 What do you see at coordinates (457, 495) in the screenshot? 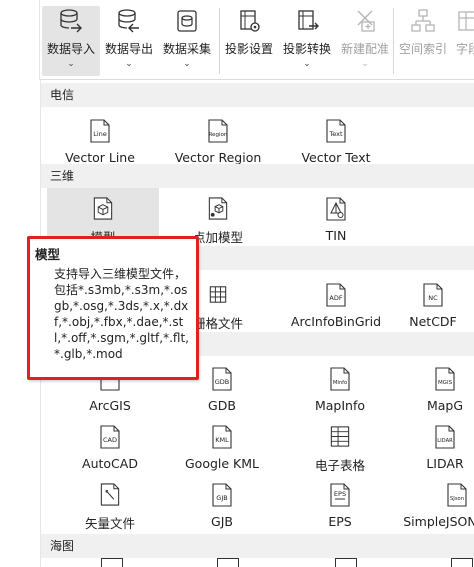
I see `json-file-icon: SJson` at bounding box center [457, 495].